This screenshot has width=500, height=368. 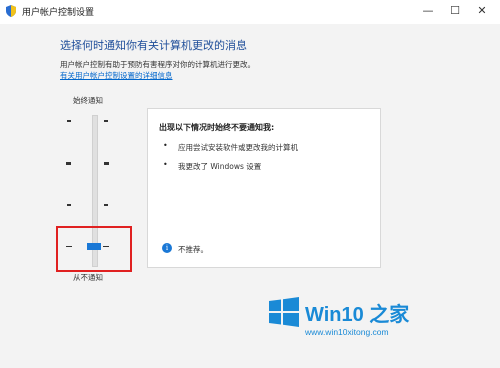 What do you see at coordinates (88, 100) in the screenshot?
I see `slider-top-label: 始终通知` at bounding box center [88, 100].